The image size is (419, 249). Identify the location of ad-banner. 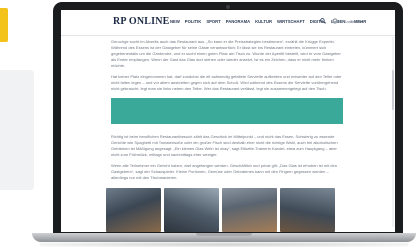
(227, 111).